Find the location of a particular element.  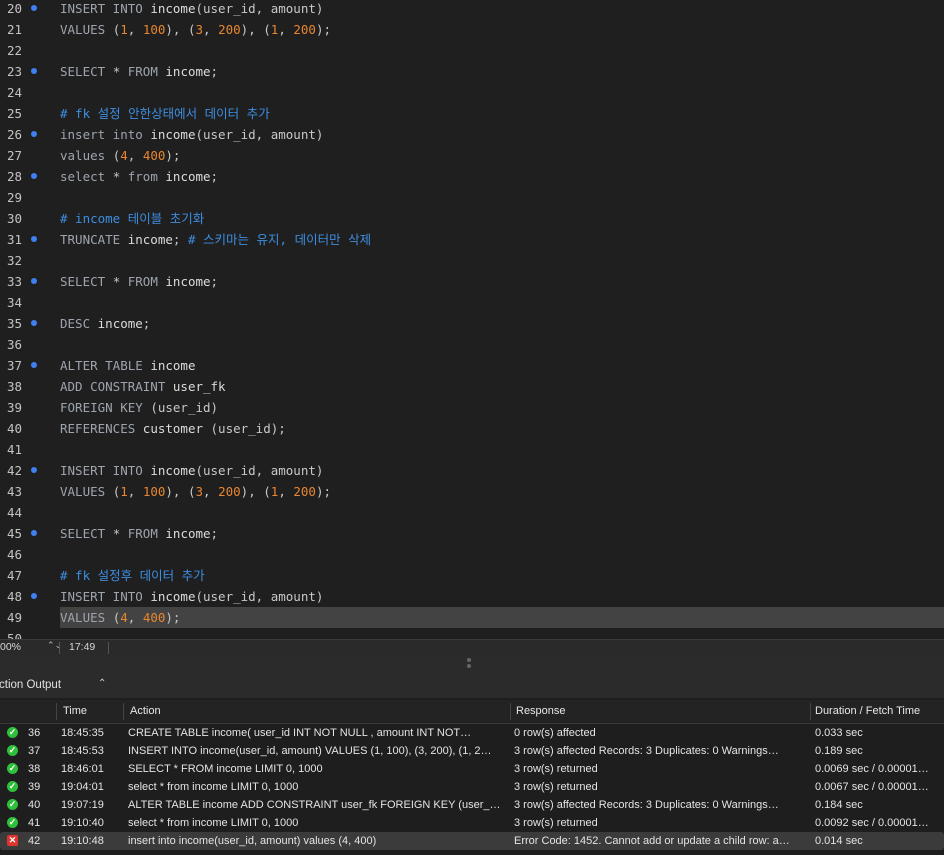

code-line: 24 is located at coordinates (472, 92).